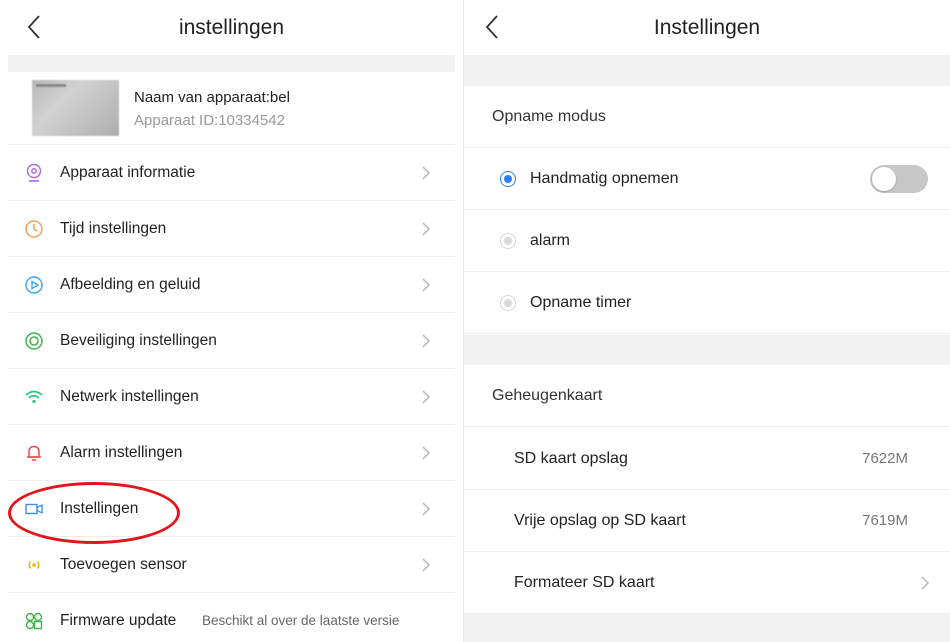  I want to click on row-label: Vrije opslag op SD kaart, so click(600, 520).